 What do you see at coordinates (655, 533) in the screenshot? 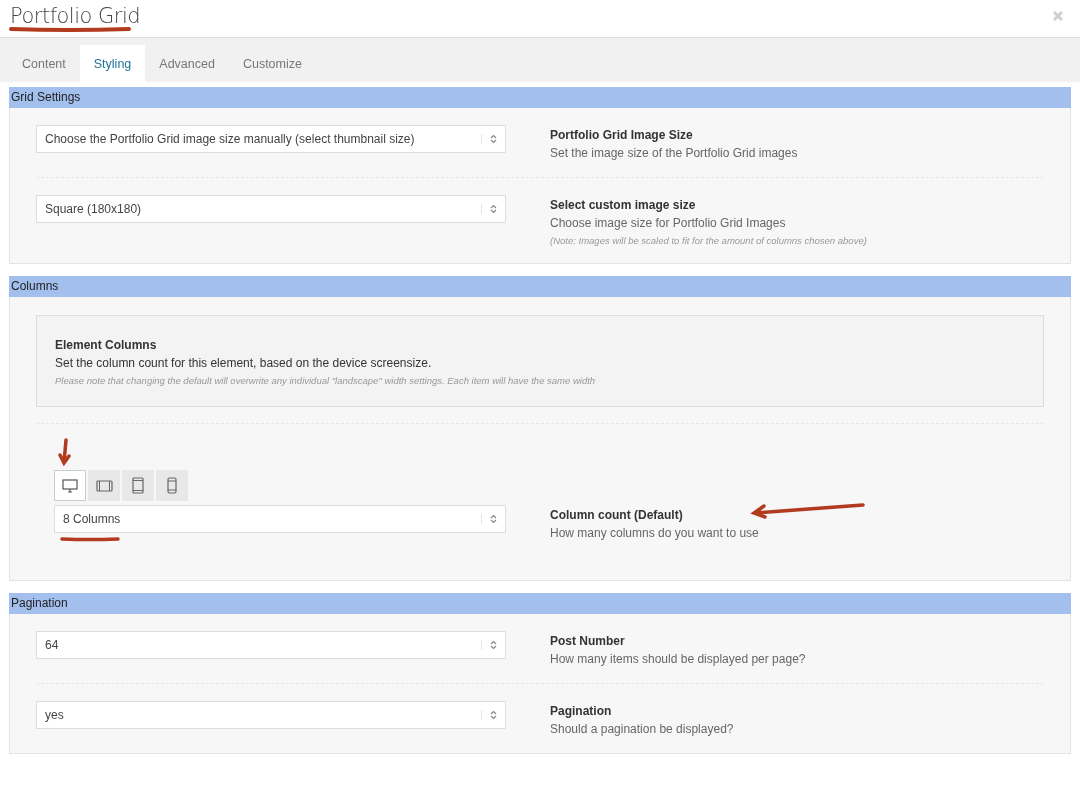
I see `field-description: How many columns do you want to use` at bounding box center [655, 533].